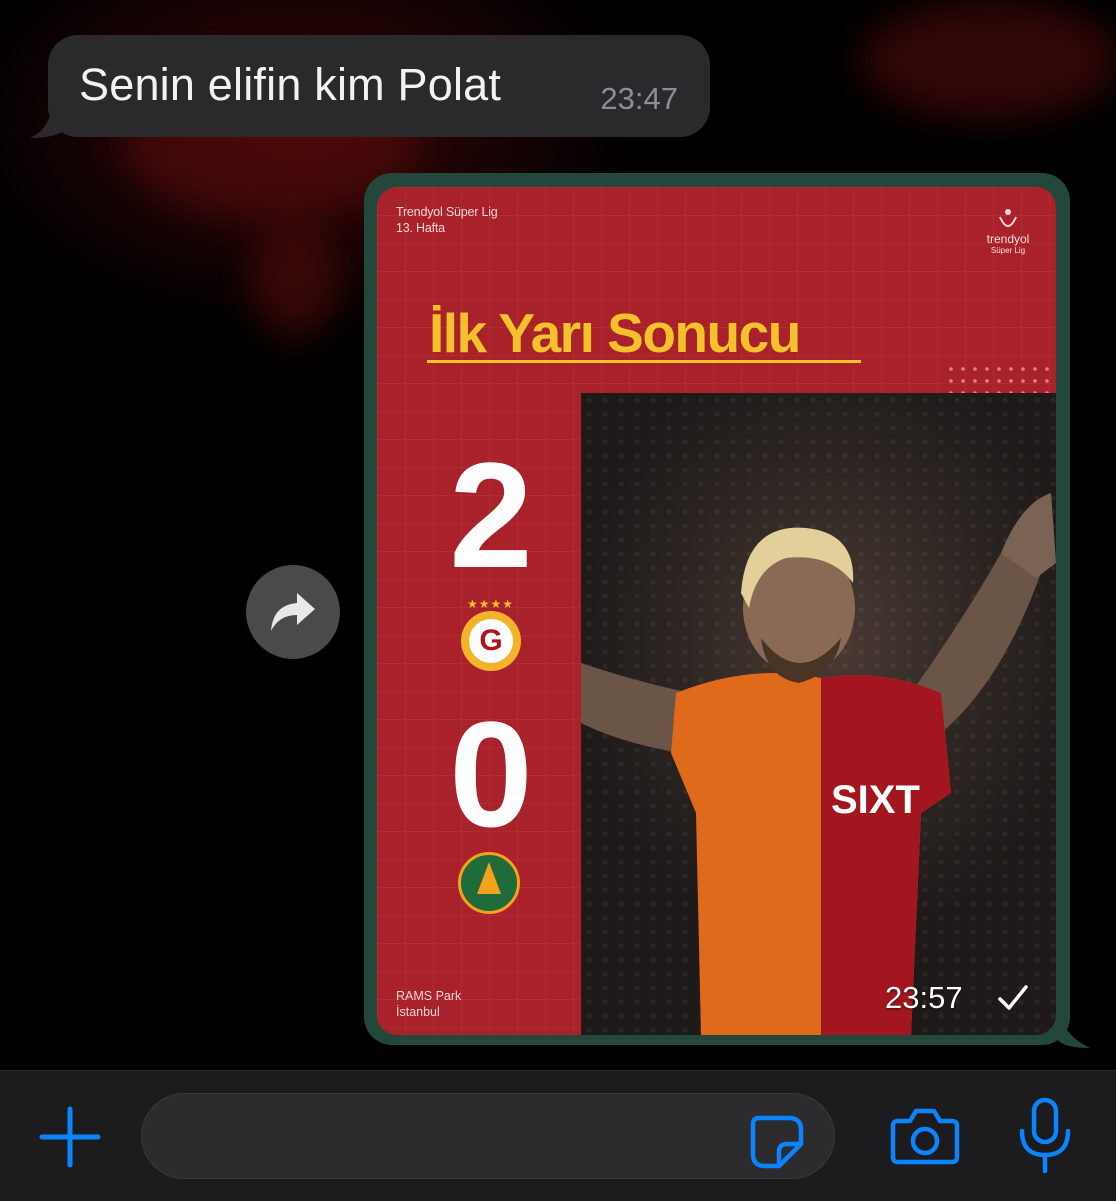 Image resolution: width=1116 pixels, height=1201 pixels. What do you see at coordinates (615, 333) in the screenshot?
I see `headline: İlk Yarı Sonucu` at bounding box center [615, 333].